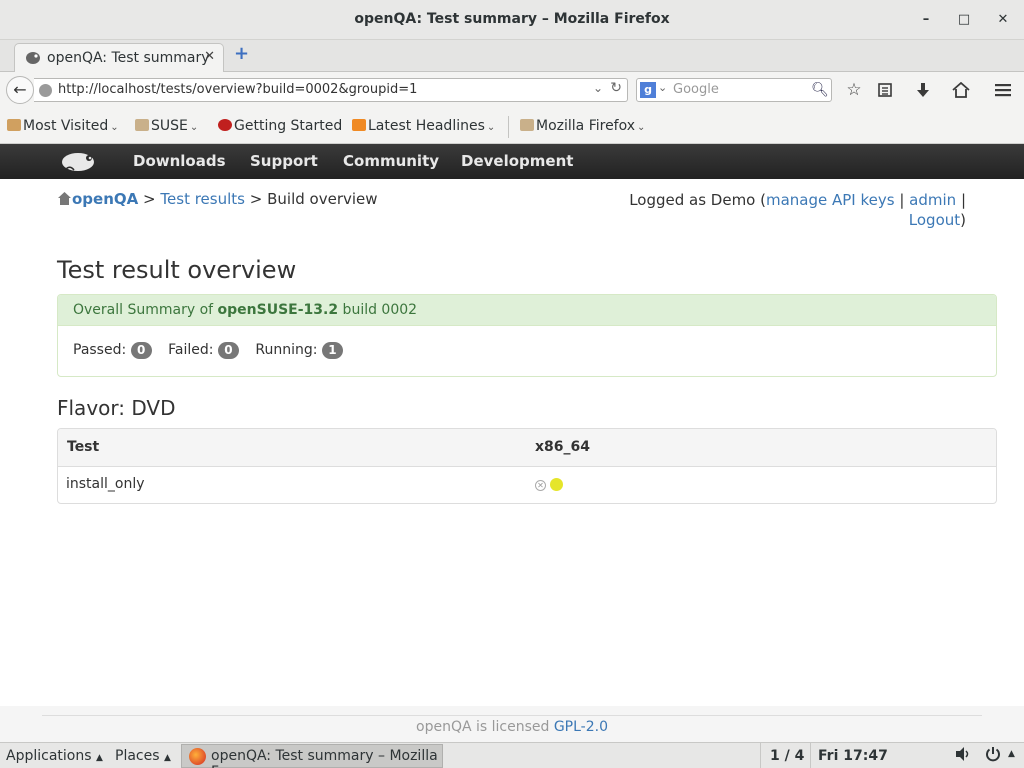 The height and width of the screenshot is (768, 1024). Describe the element at coordinates (83, 447) in the screenshot. I see `column-header-test: Test` at that location.